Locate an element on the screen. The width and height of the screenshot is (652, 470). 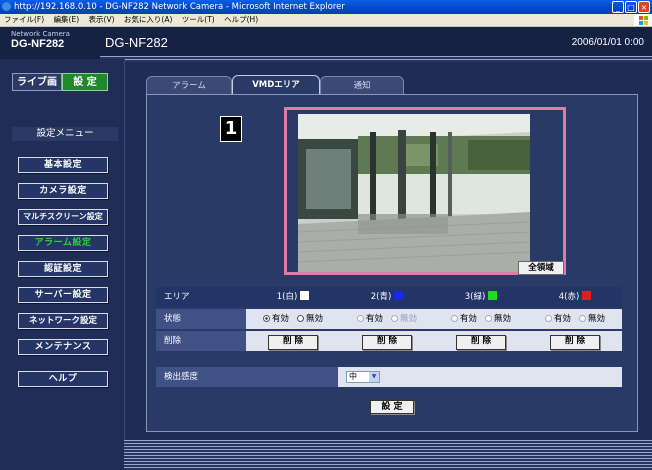
sidebar-item-alarm: アラーム設定 is located at coordinates (63, 243).